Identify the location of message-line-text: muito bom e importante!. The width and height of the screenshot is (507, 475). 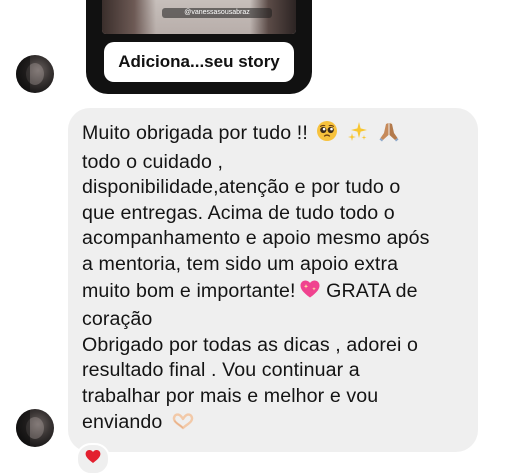
(189, 290).